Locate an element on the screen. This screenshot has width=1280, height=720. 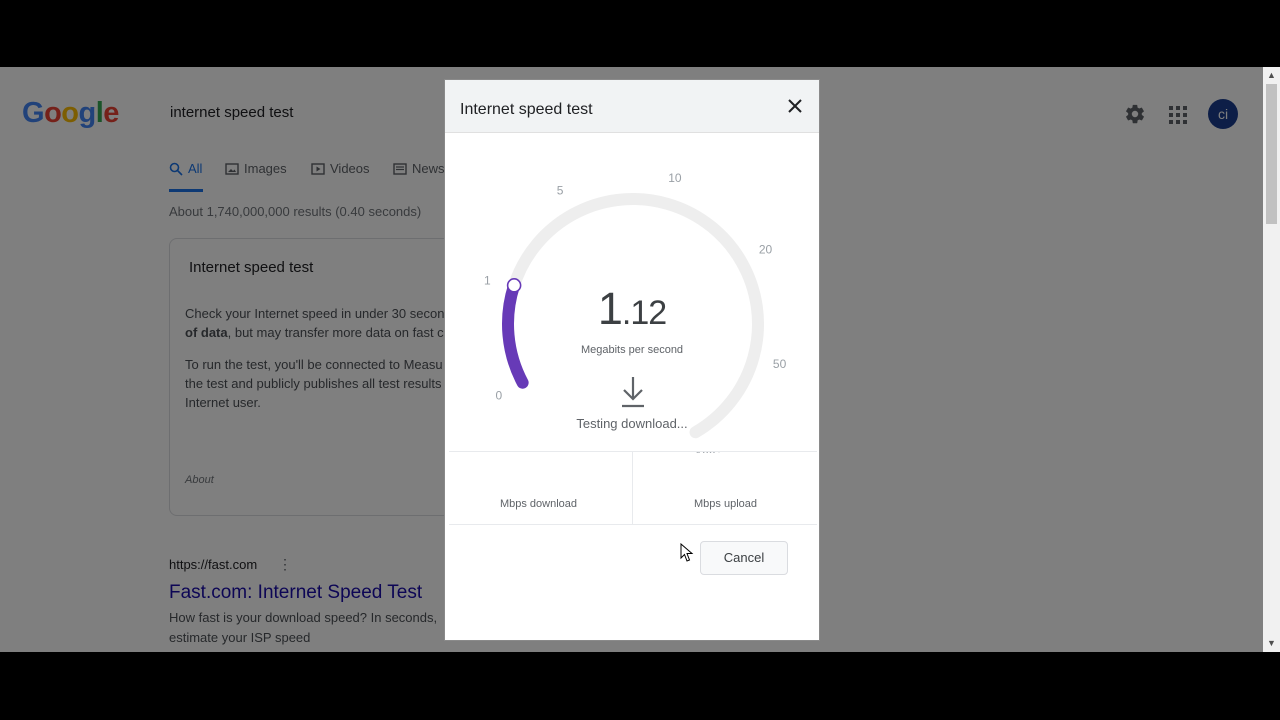
download-result-label: Mbps download is located at coordinates (538, 504).